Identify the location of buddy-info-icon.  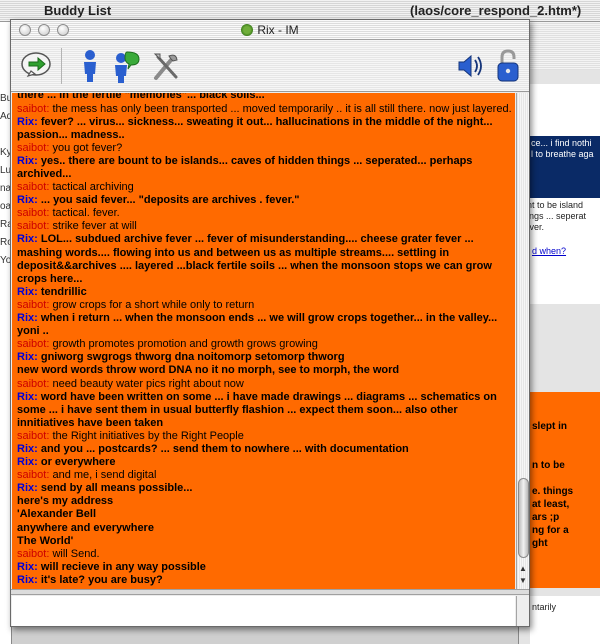
(90, 66).